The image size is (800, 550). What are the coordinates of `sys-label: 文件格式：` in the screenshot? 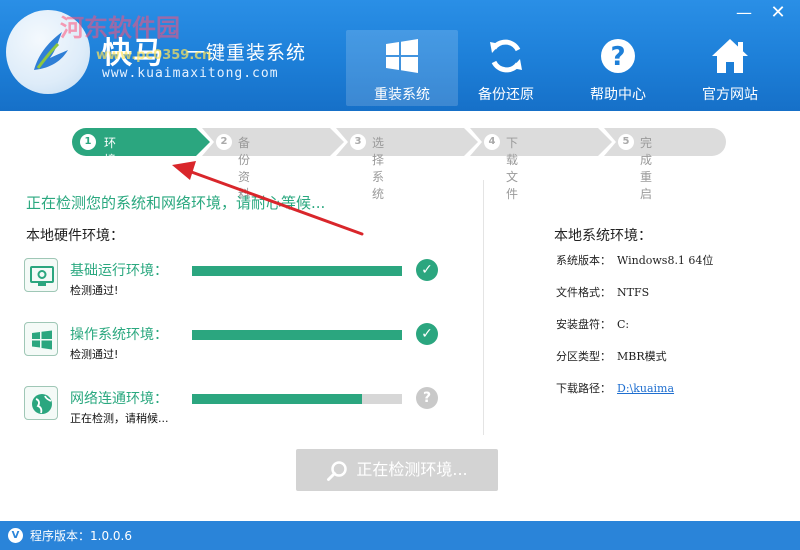 It's located at (583, 292).